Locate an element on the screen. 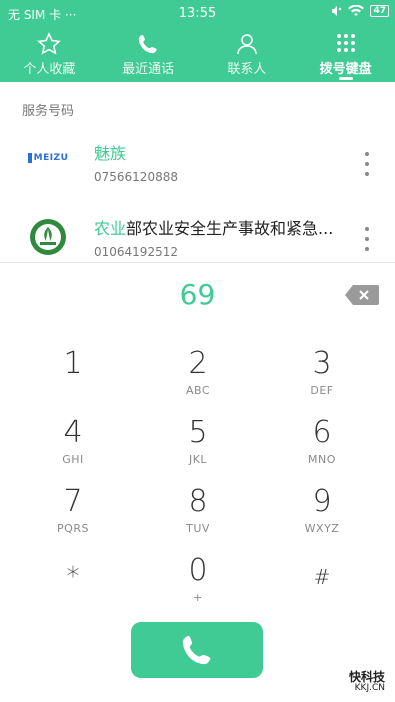 The height and width of the screenshot is (702, 395). key-letters: DEF is located at coordinates (322, 390).